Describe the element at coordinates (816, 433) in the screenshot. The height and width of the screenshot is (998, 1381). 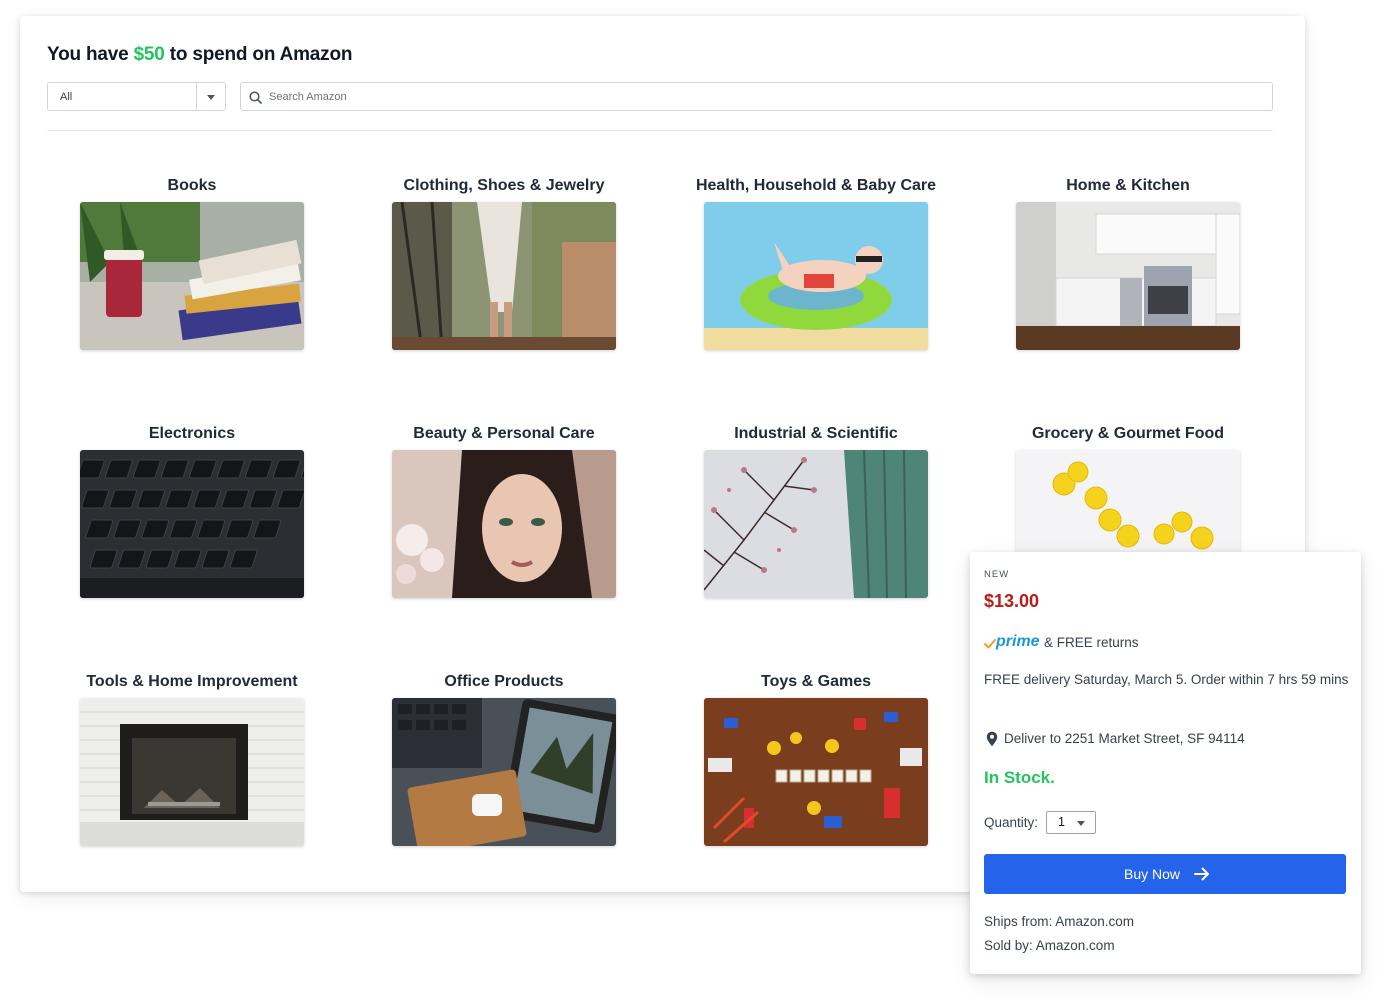
I see `category-label: Industrial & Scientific` at that location.